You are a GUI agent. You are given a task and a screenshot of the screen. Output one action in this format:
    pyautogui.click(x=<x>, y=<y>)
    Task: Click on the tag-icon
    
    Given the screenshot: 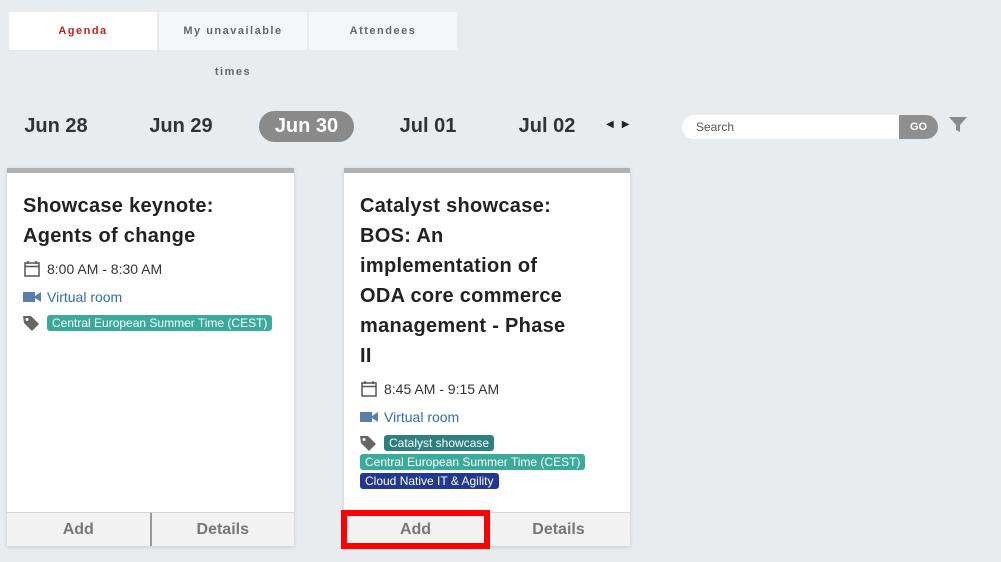 What is the action you would take?
    pyautogui.click(x=31, y=323)
    